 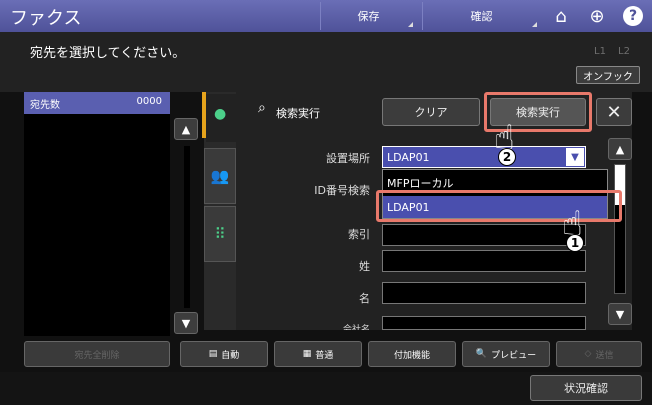 I want to click on globe-icon: ⊕, so click(x=597, y=16).